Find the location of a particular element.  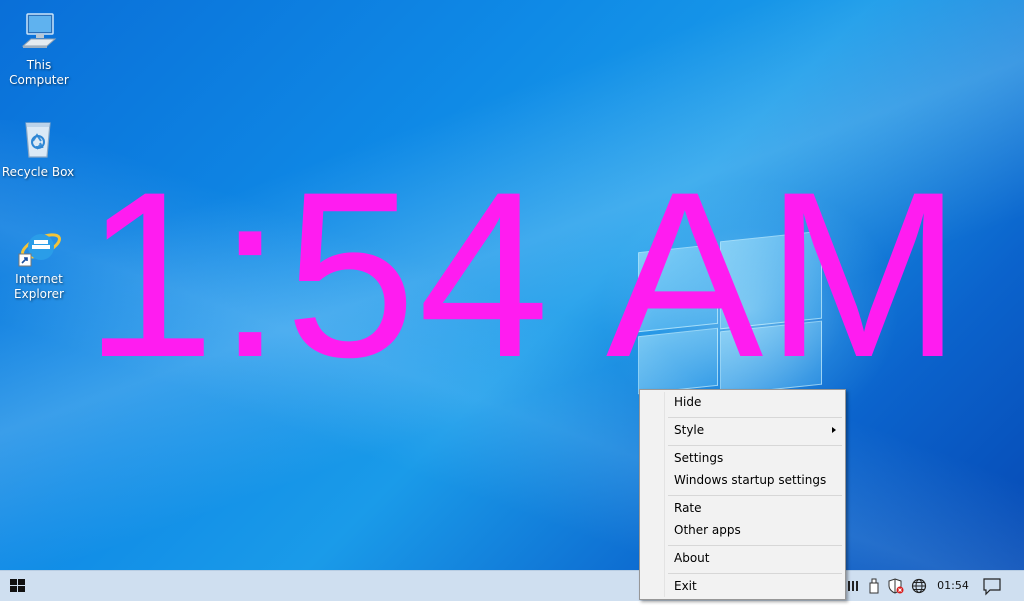

usb-drive-icon is located at coordinates (874, 586).